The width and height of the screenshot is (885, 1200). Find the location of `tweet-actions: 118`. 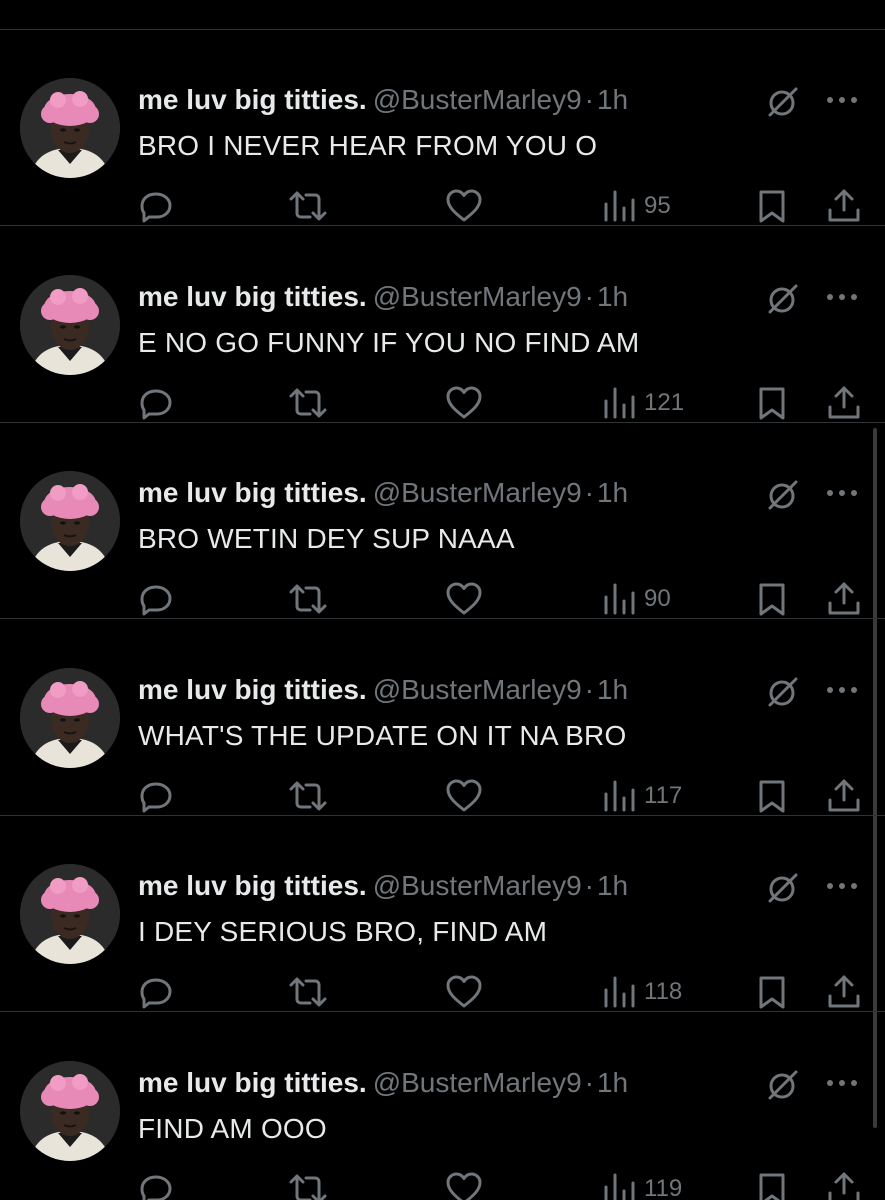

tweet-actions: 118 is located at coordinates (442, 992).